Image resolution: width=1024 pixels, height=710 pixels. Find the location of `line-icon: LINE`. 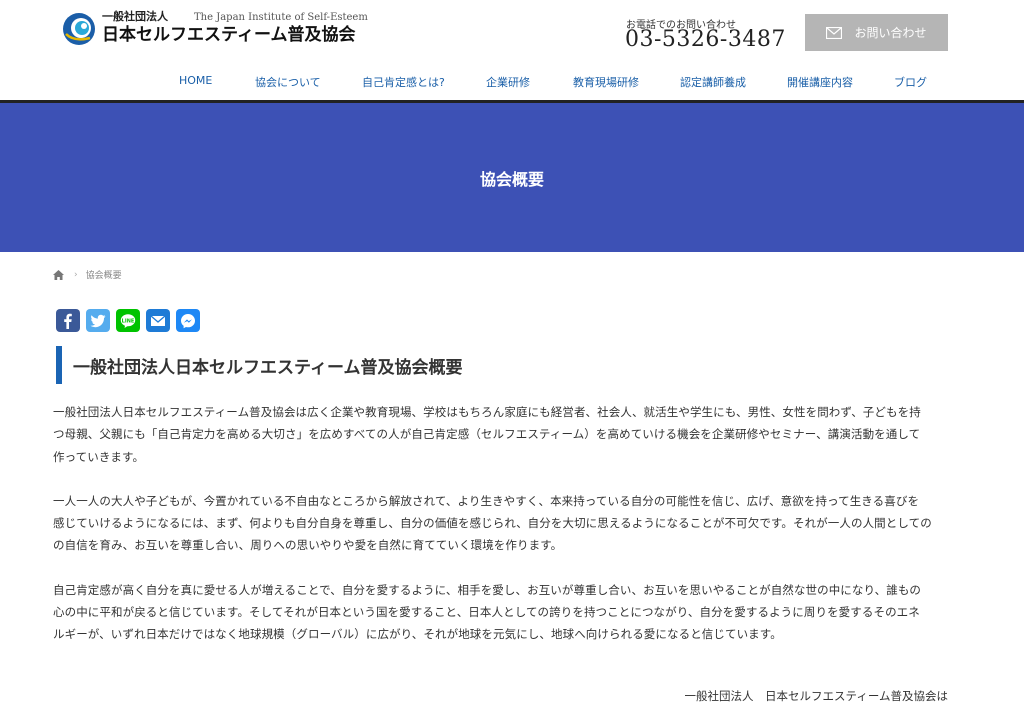

line-icon: LINE is located at coordinates (128, 320).